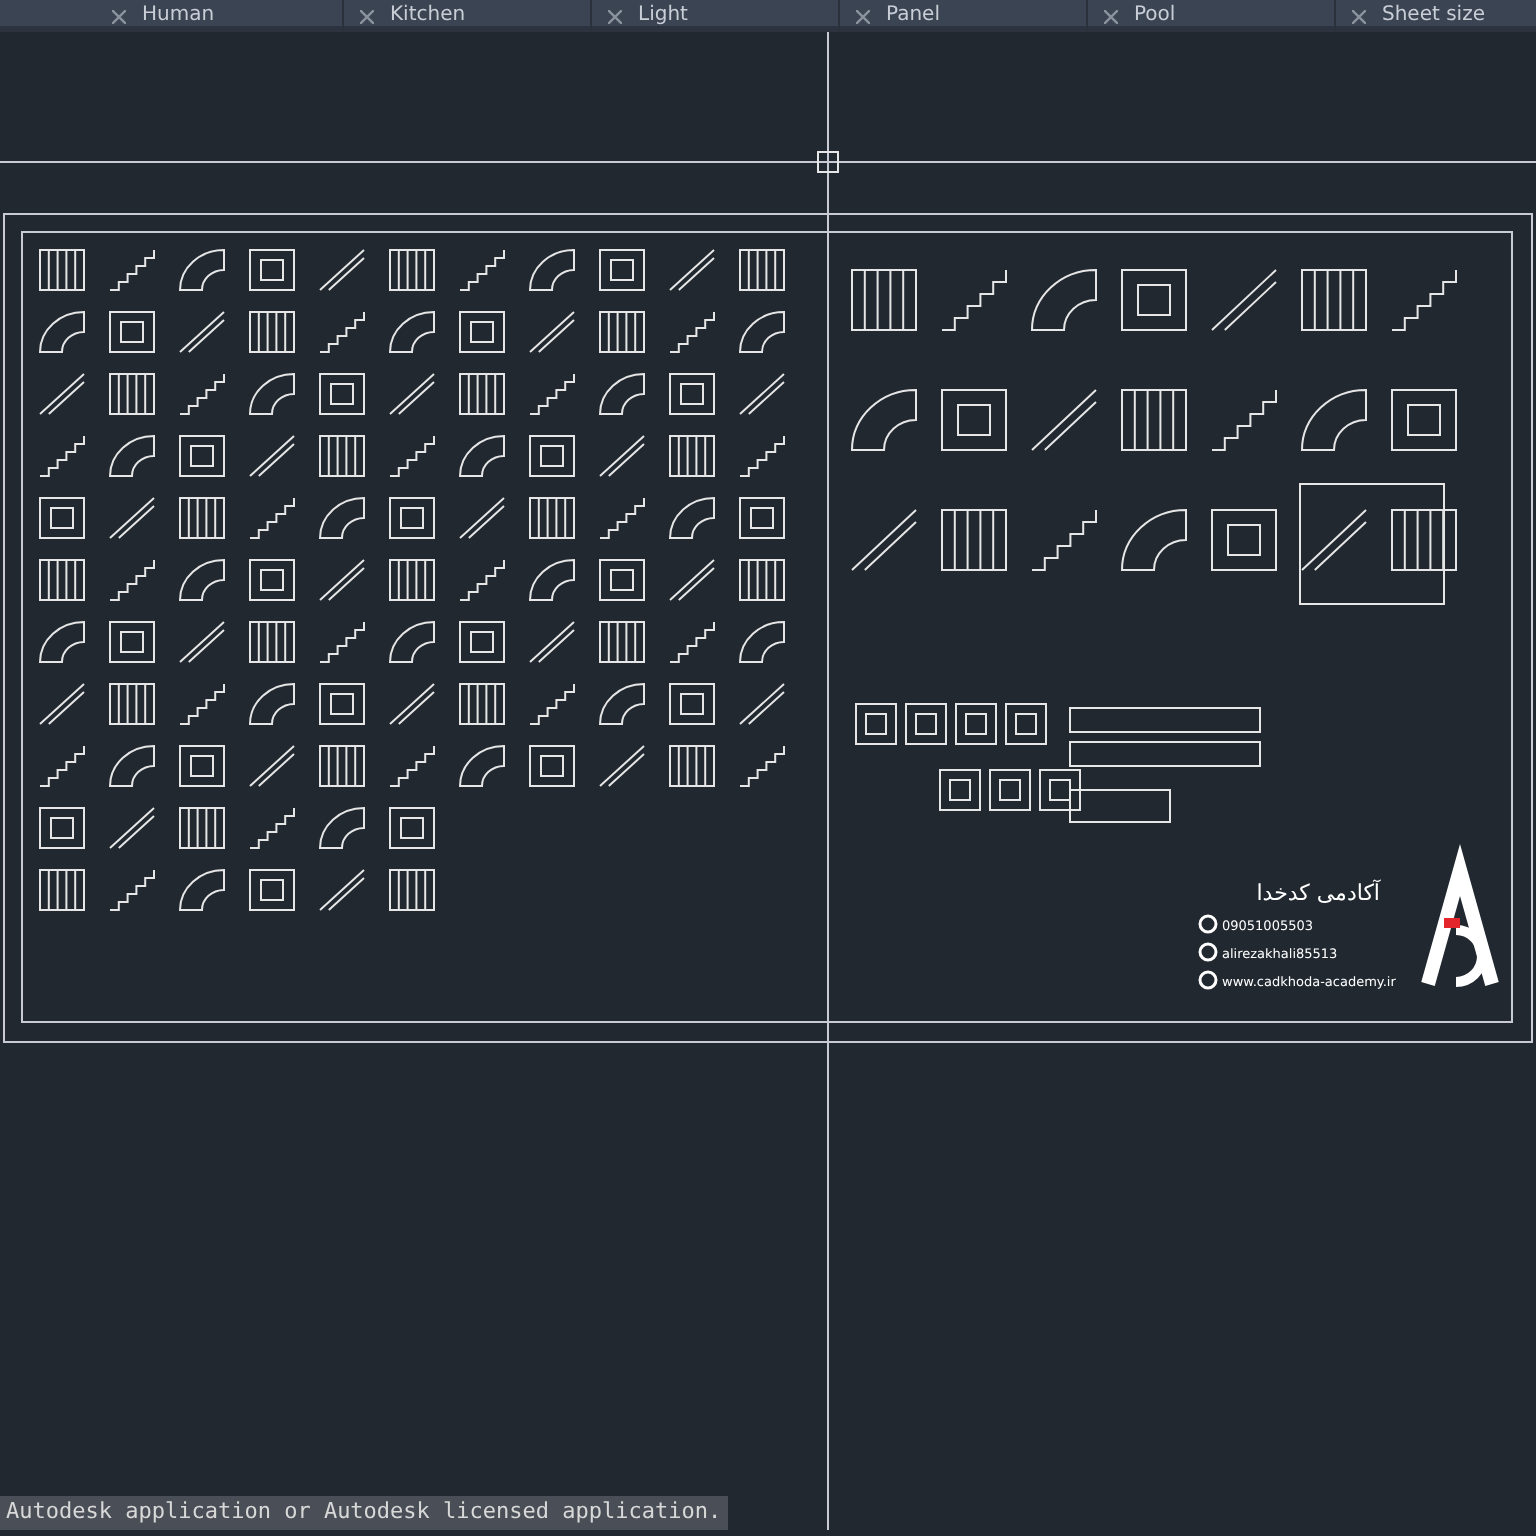 This screenshot has width=1536, height=1536. What do you see at coordinates (468, 16) in the screenshot?
I see `file-tab: Kitchen` at bounding box center [468, 16].